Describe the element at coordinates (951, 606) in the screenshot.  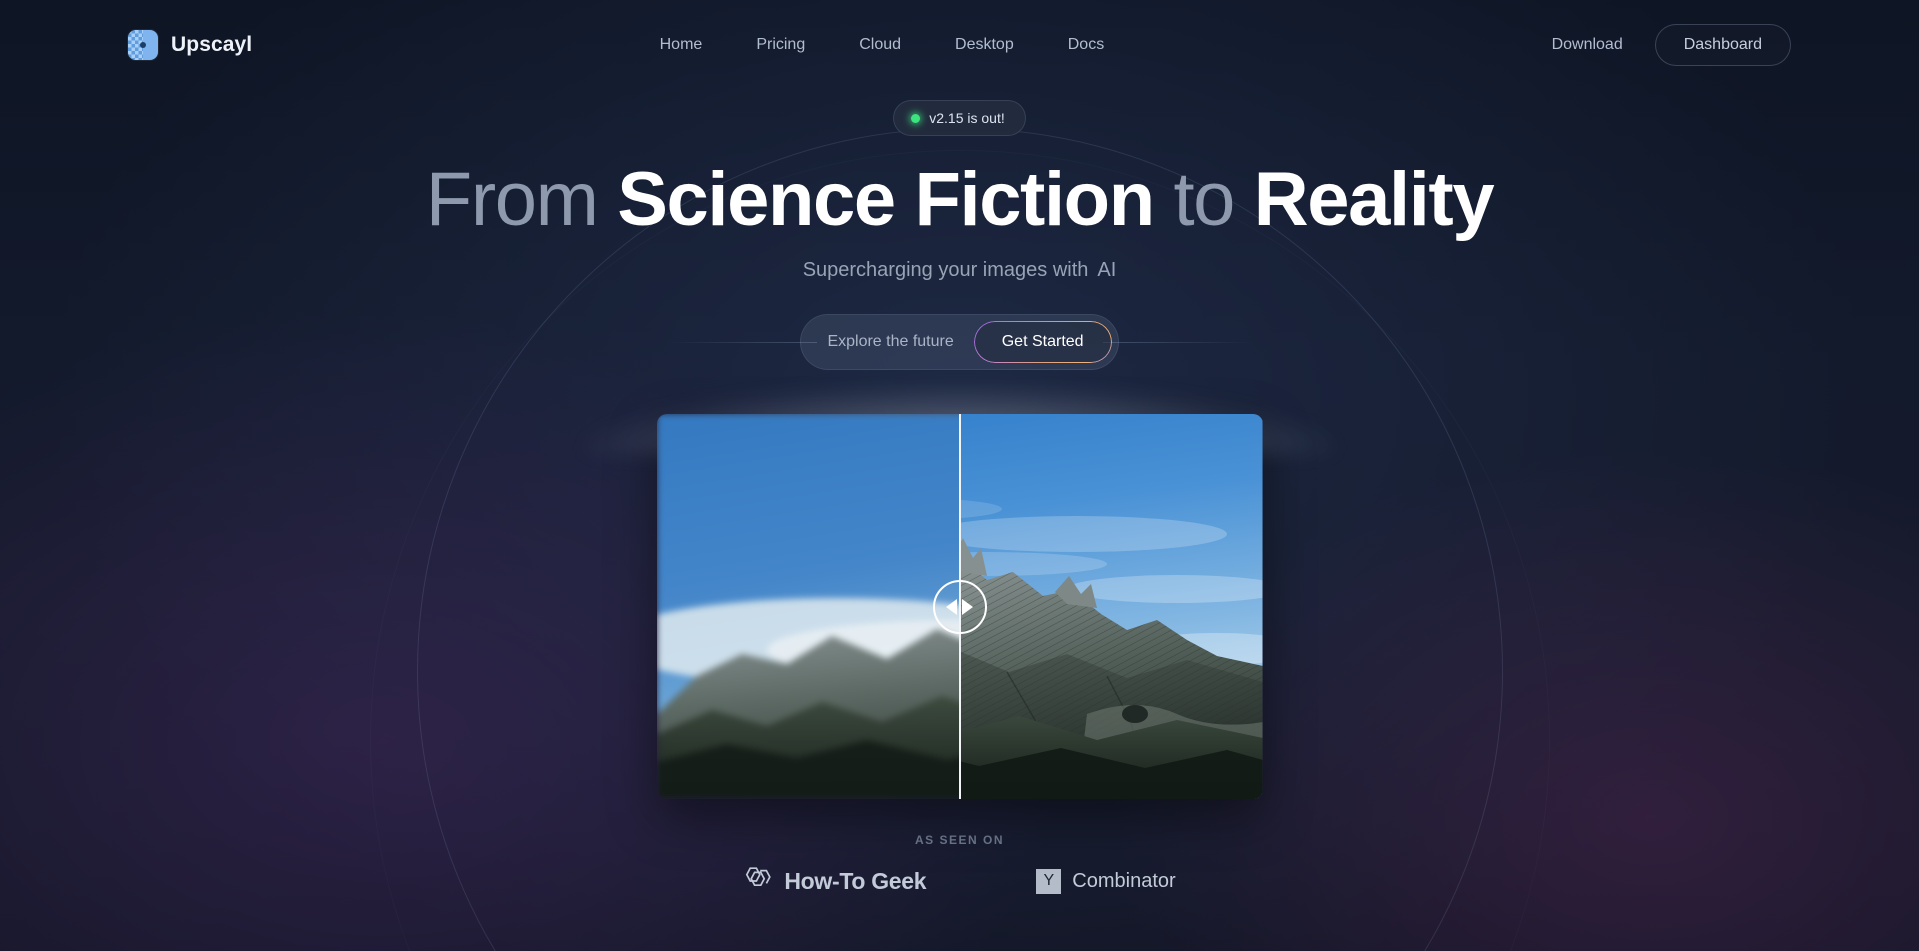
I see `left-arrow-icon` at that location.